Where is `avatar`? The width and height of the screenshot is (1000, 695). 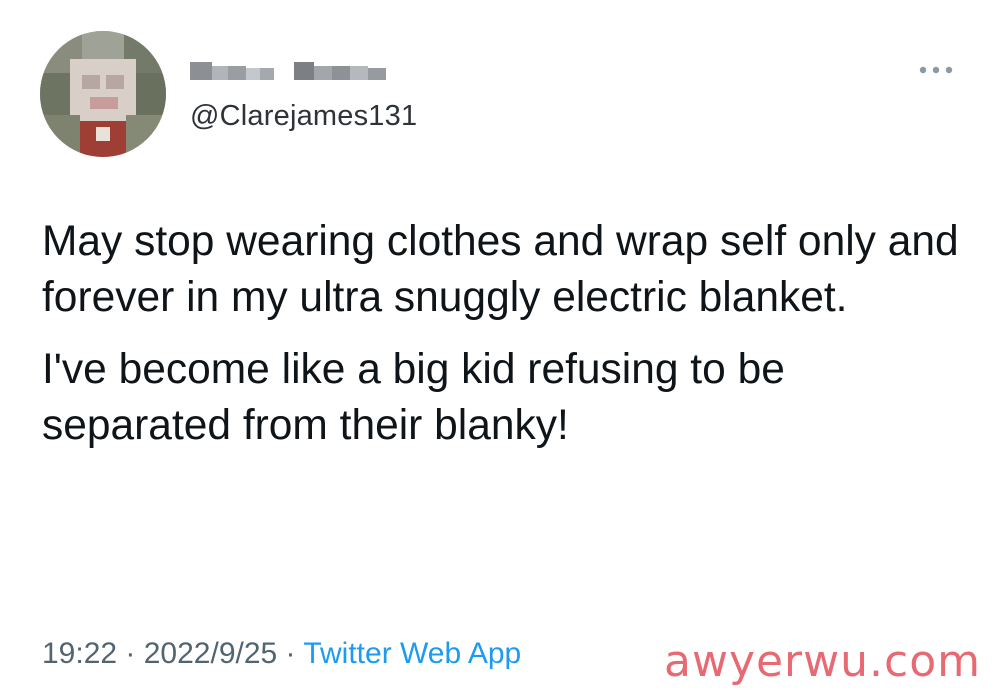
avatar is located at coordinates (103, 94).